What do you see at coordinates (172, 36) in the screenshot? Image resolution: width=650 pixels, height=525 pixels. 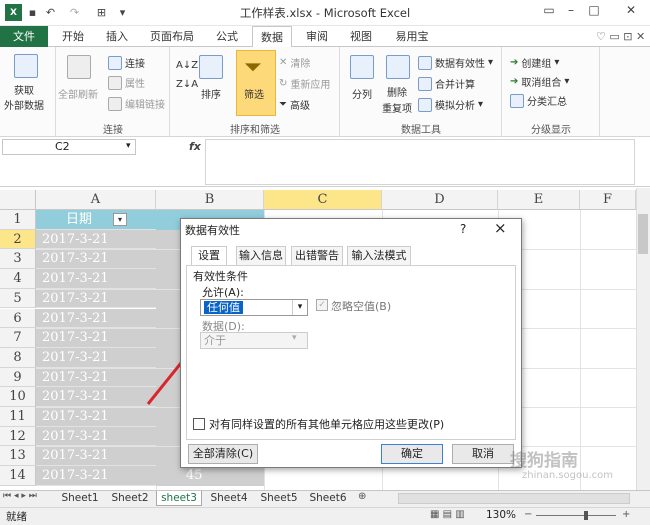 I see `tab-page-layout: 页面布局` at bounding box center [172, 36].